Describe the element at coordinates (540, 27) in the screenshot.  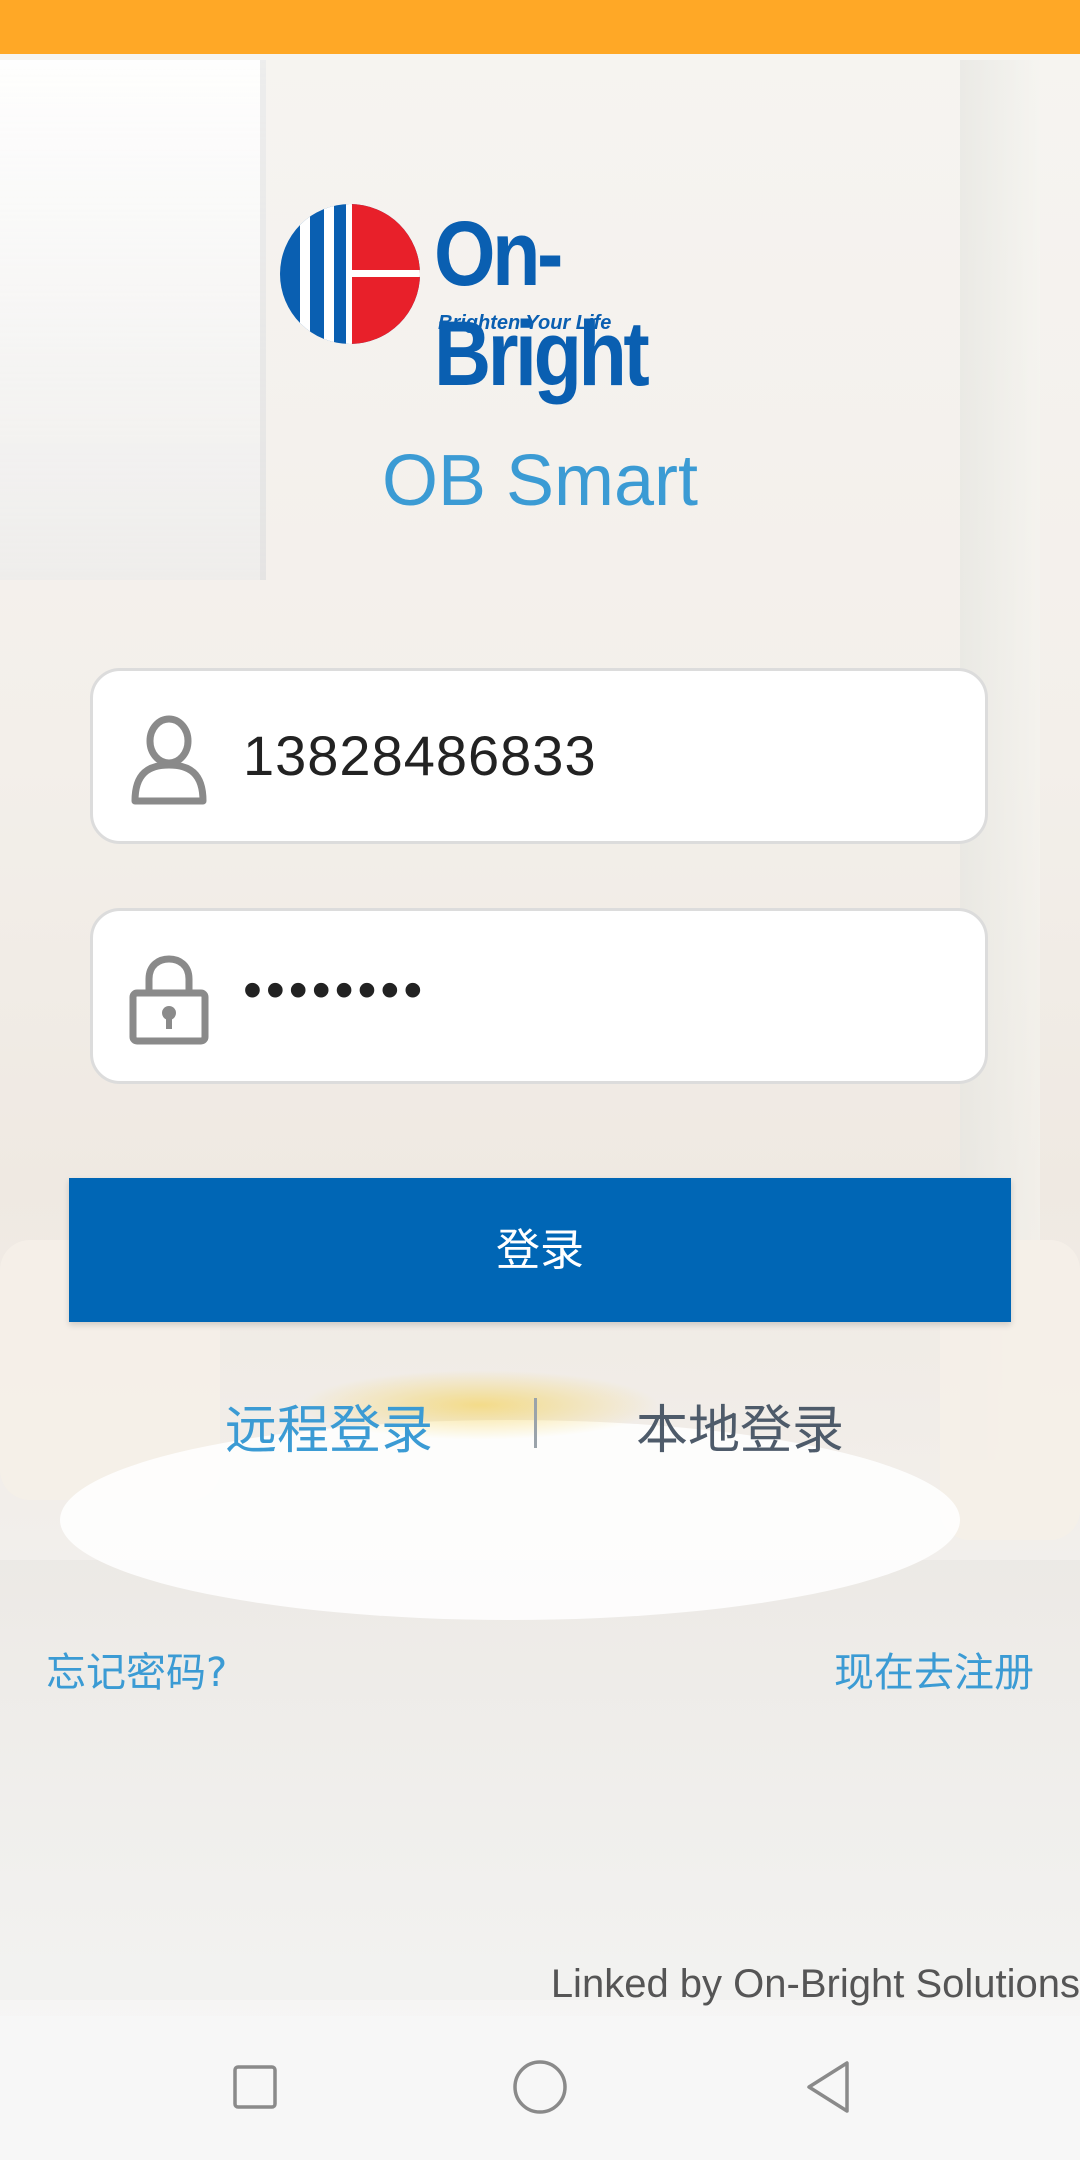
I see `status-bar` at that location.